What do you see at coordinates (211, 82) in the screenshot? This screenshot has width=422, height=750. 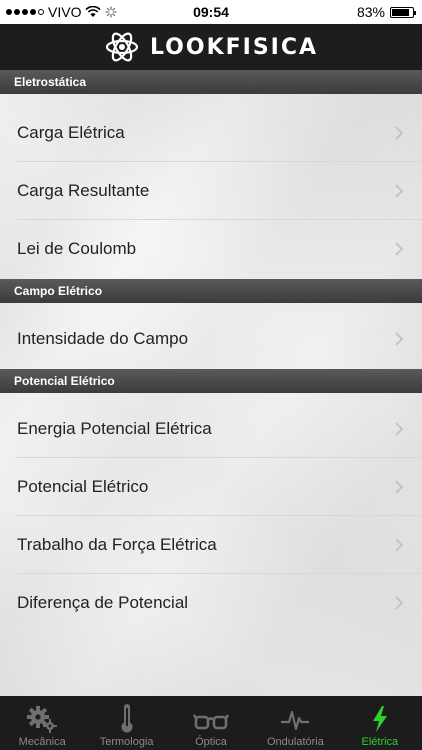 I see `section-header-eletrostatica: Eletrostática` at bounding box center [211, 82].